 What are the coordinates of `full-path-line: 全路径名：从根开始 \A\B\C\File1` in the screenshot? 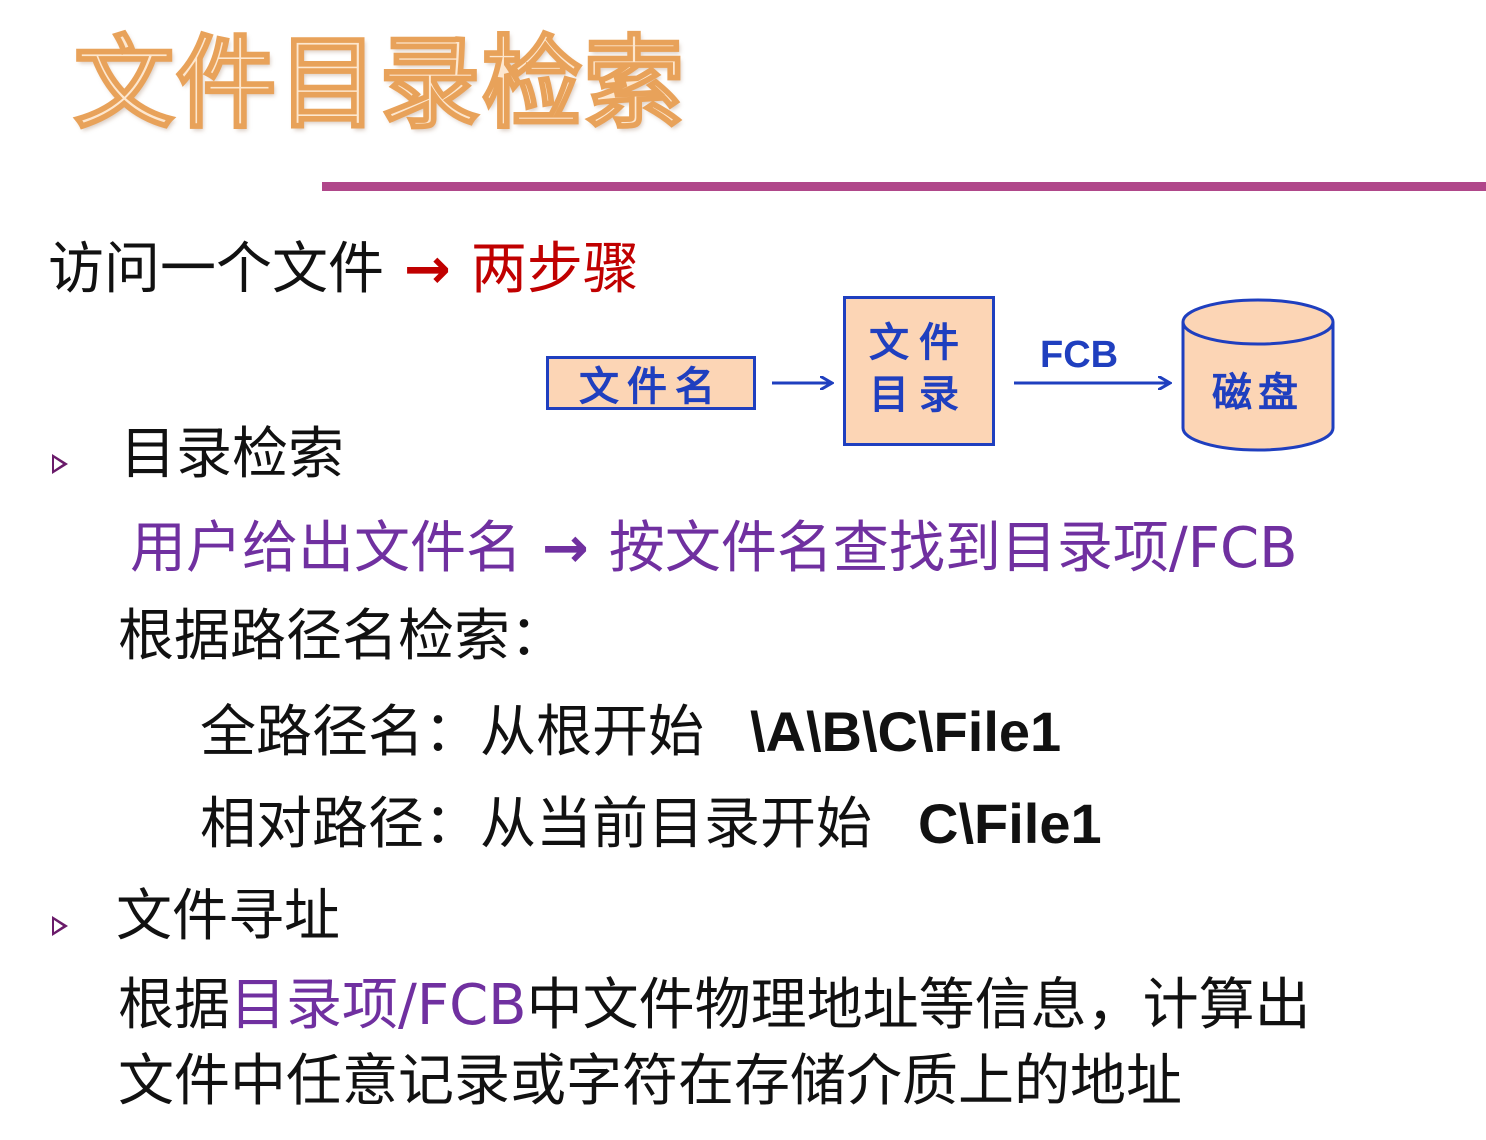 It's located at (630, 732).